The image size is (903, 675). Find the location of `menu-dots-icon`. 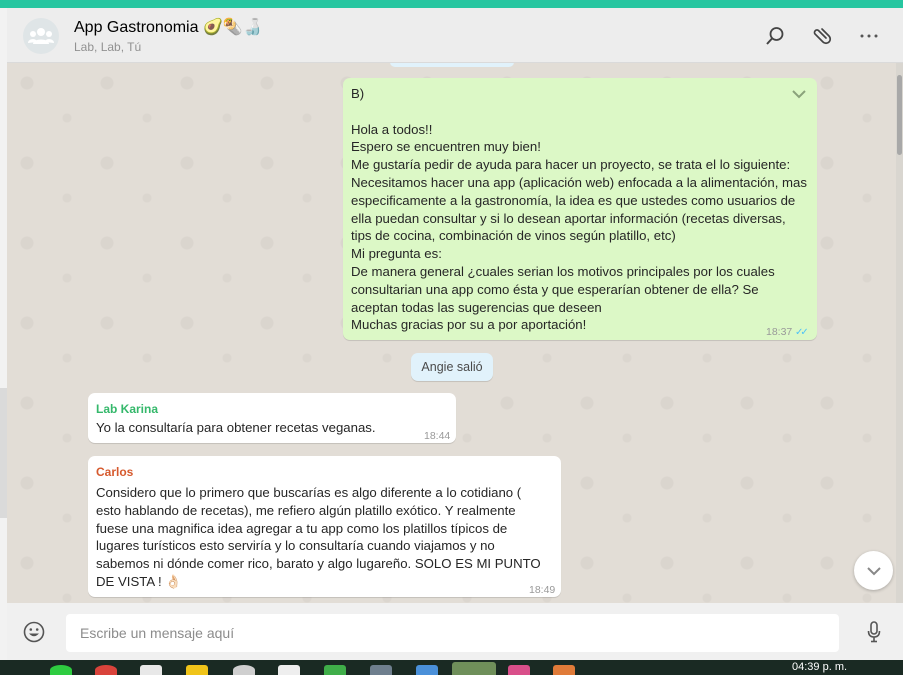

menu-dots-icon is located at coordinates (869, 36).